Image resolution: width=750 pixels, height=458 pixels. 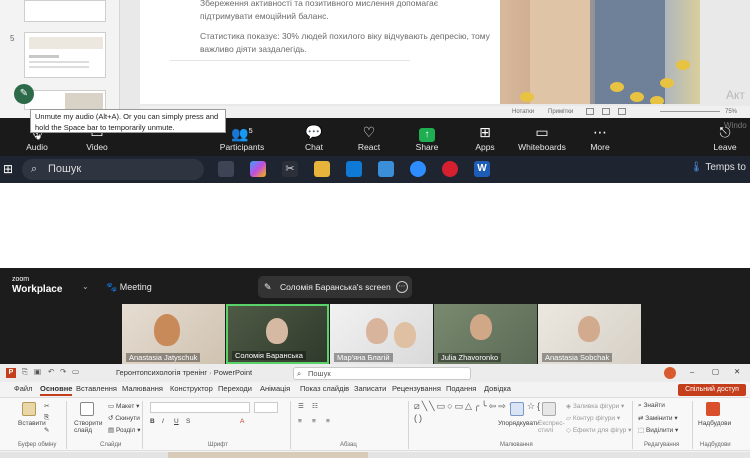 I want to click on participant-tile-active-speaker: Соломія Баранська, so click(x=277, y=334).